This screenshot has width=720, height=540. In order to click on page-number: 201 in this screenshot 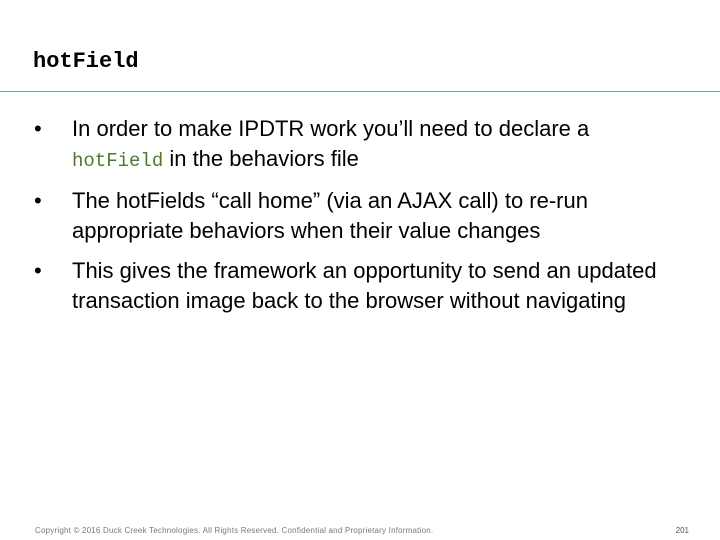, I will do `click(682, 530)`.